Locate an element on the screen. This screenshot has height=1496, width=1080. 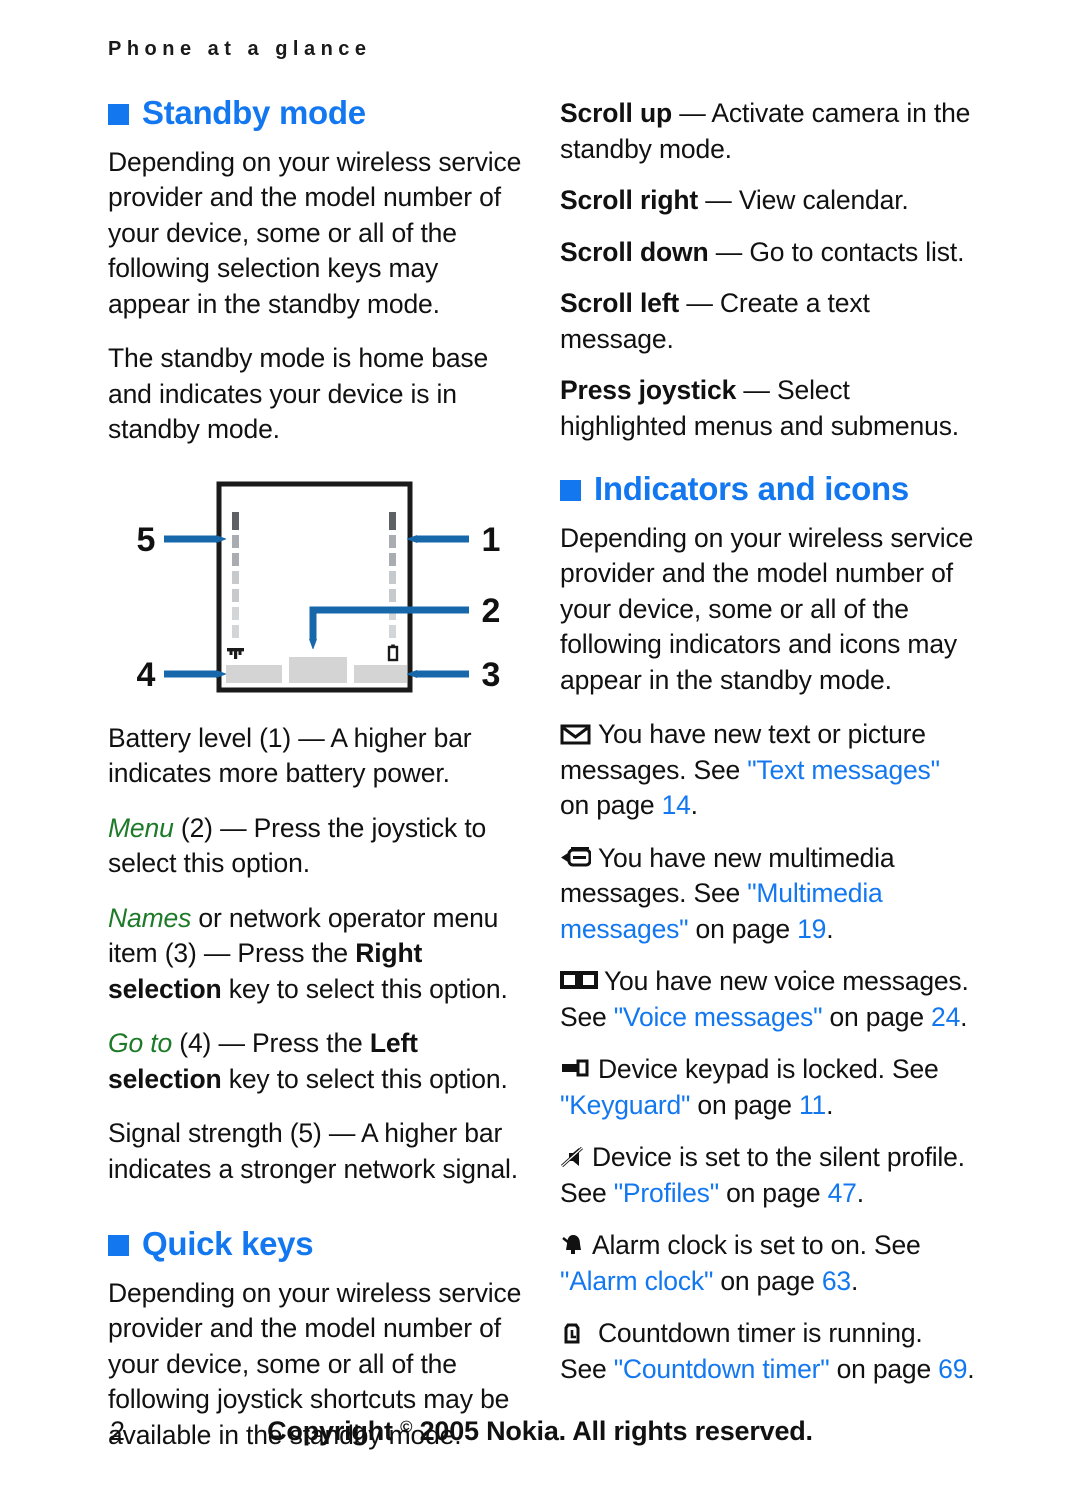
silent-profile-icon is located at coordinates (574, 1158).